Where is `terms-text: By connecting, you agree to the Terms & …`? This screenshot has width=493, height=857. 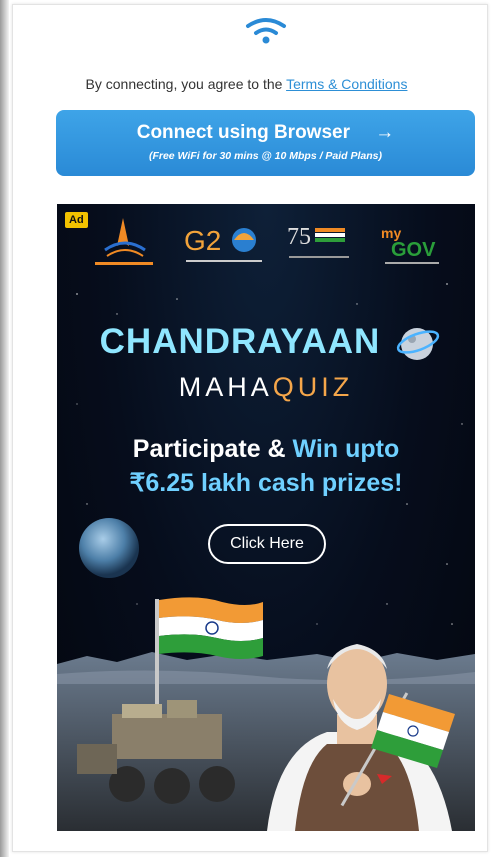 terms-text: By connecting, you agree to the Terms & … is located at coordinates (246, 84).